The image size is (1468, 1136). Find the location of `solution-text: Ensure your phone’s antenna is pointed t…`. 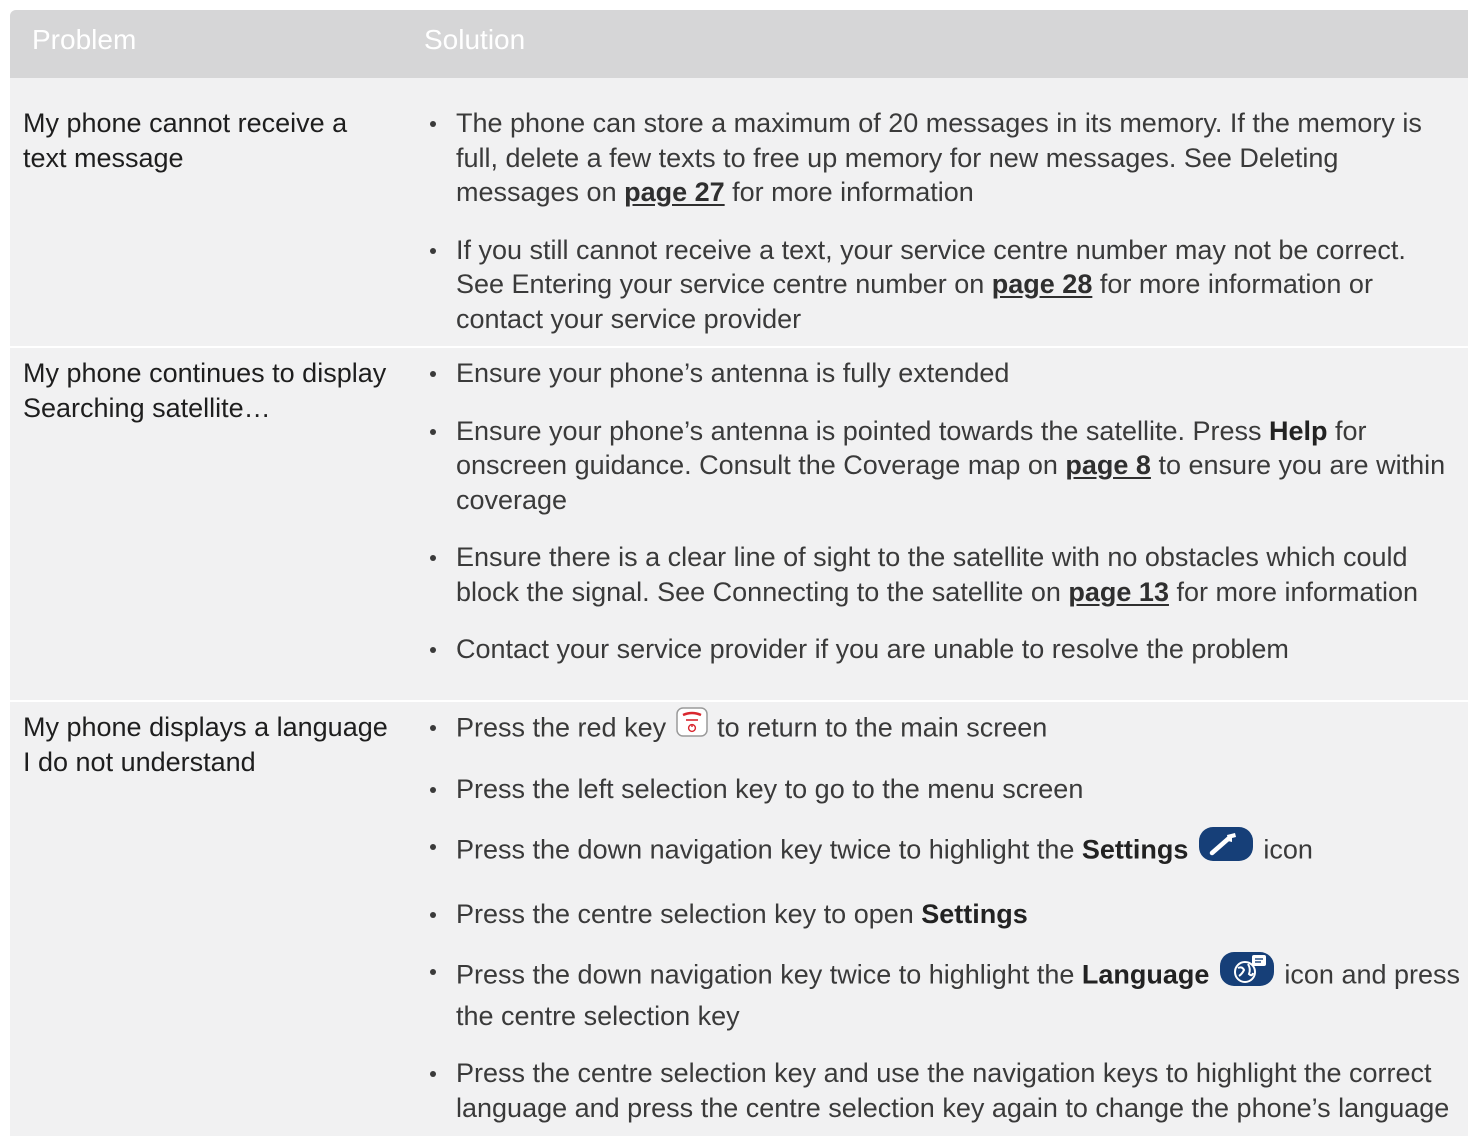

solution-text: Ensure your phone’s antenna is pointed t… is located at coordinates (862, 430).